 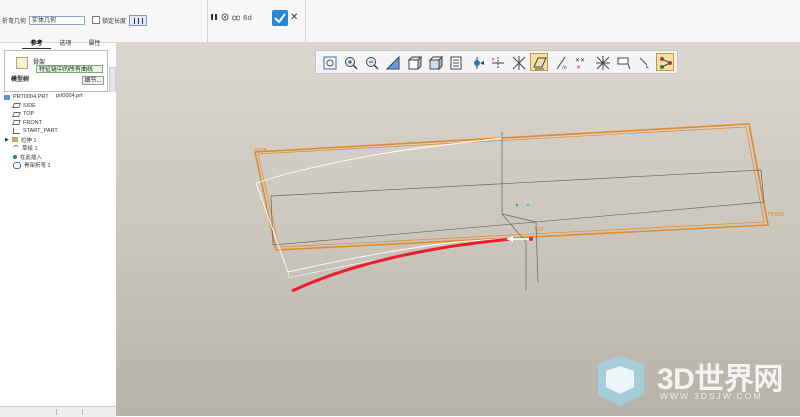 I want to click on tab-options: 选项, so click(x=65, y=44).